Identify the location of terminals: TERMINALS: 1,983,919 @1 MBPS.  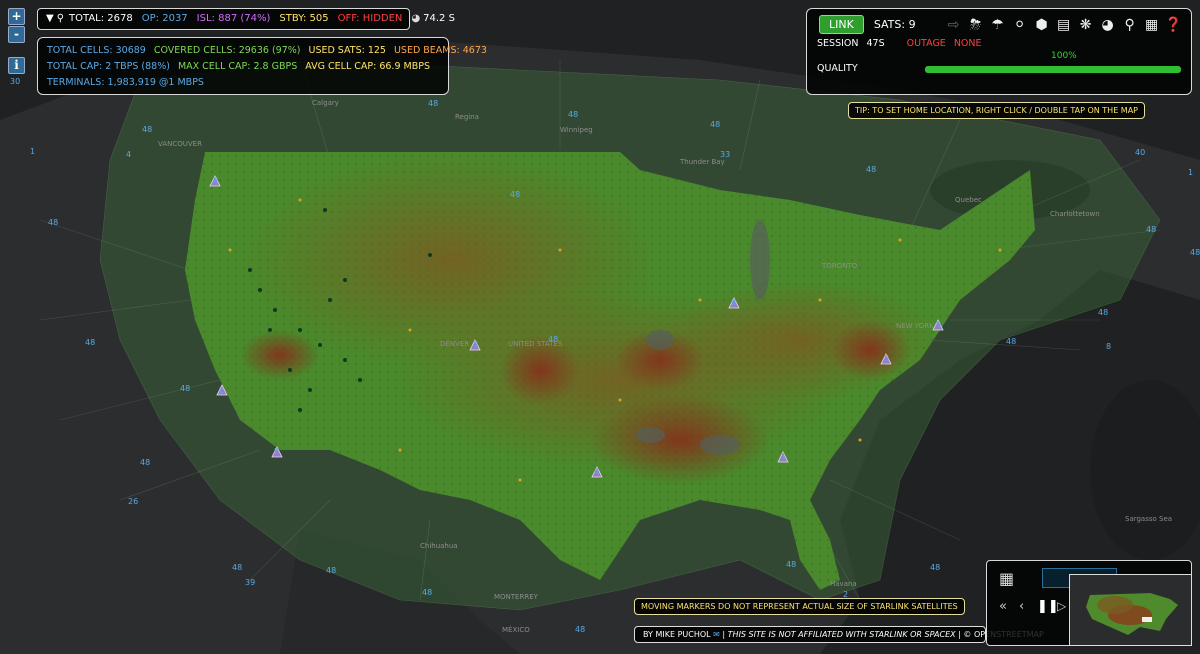
(125, 82).